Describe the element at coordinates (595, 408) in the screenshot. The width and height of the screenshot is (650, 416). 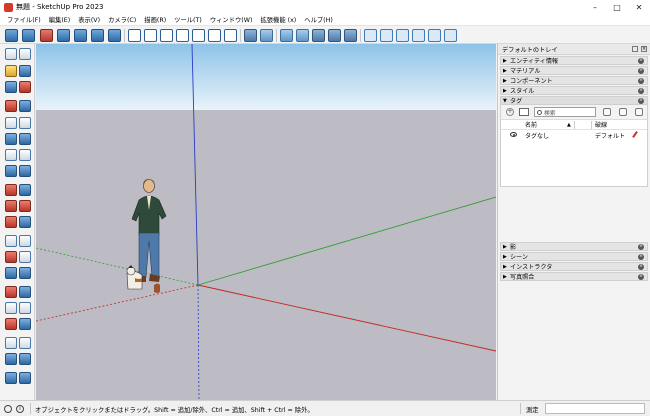
I see `measurements-input` at that location.